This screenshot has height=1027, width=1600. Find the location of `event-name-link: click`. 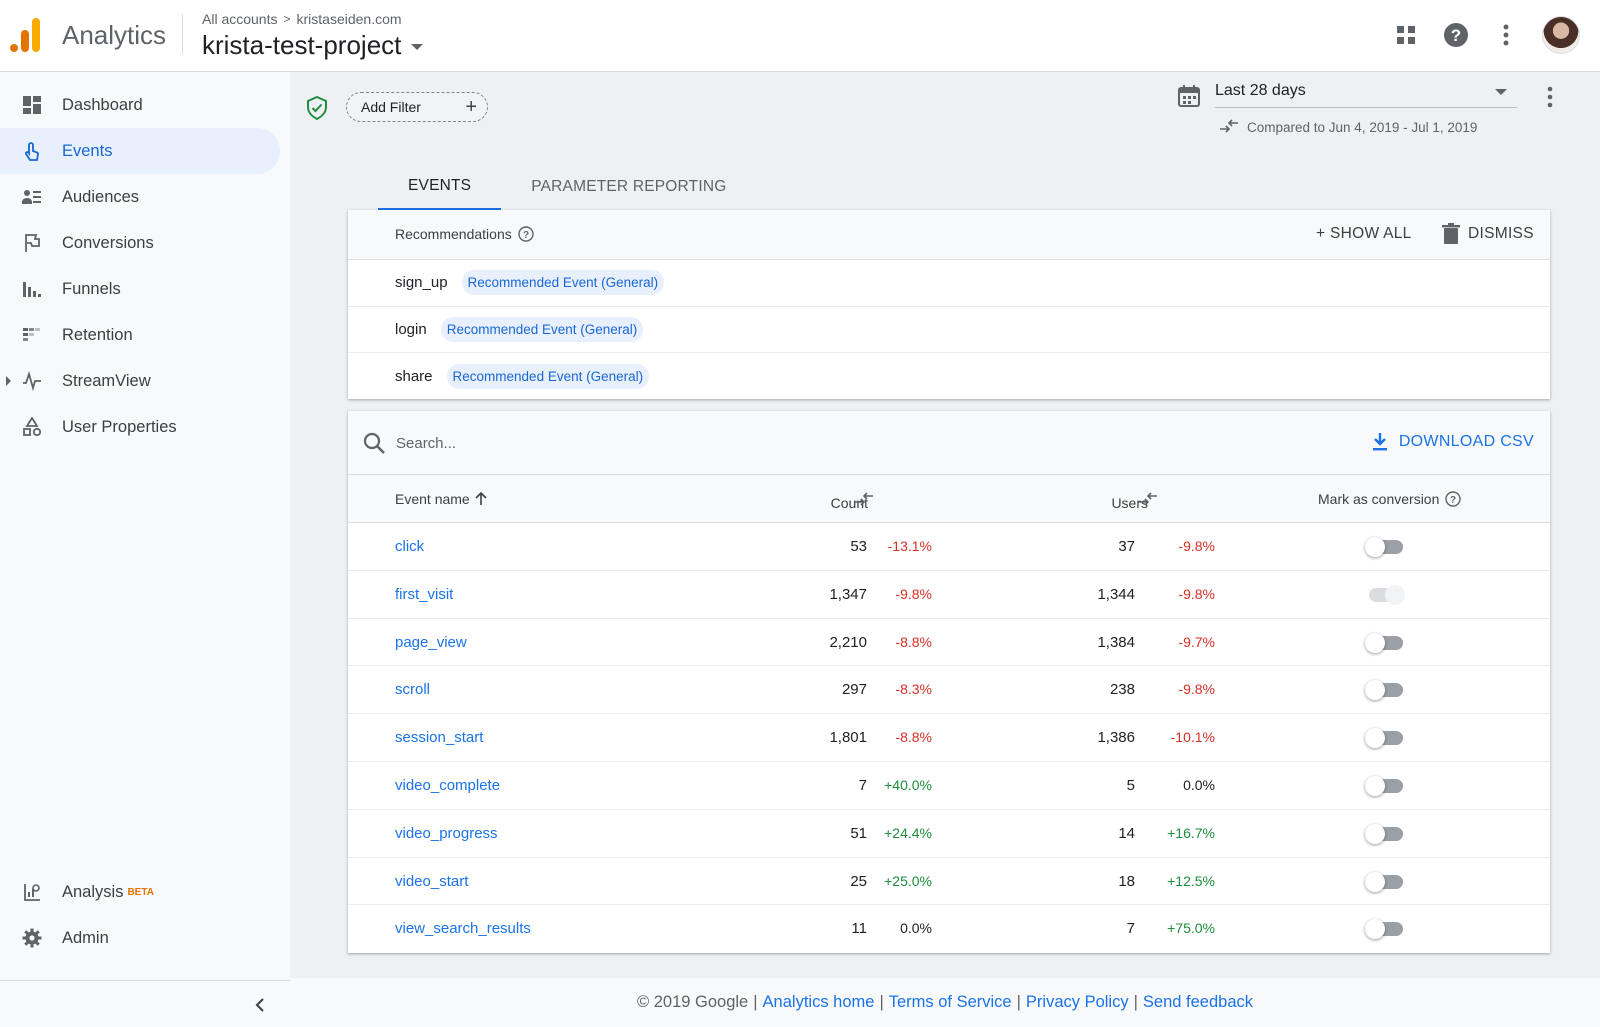

event-name-link: click is located at coordinates (409, 546).